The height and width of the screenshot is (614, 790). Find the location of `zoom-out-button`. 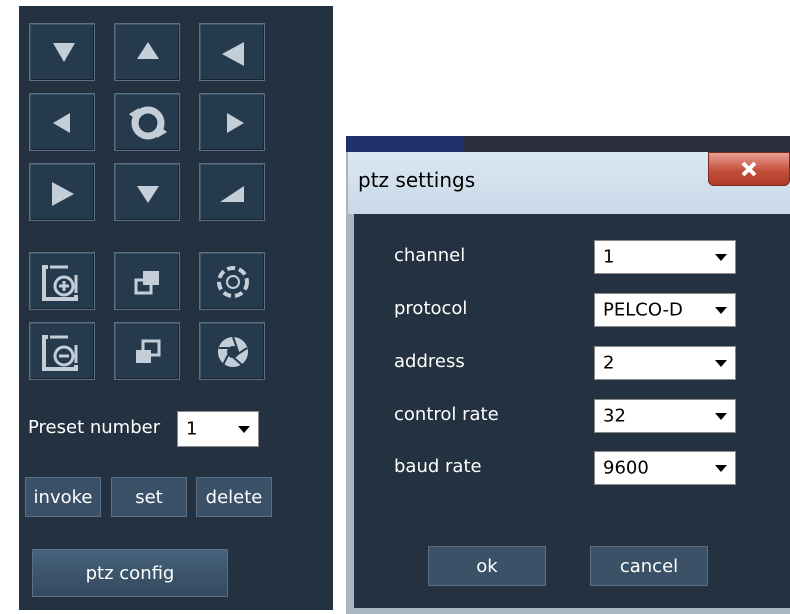

zoom-out-button is located at coordinates (62, 351).